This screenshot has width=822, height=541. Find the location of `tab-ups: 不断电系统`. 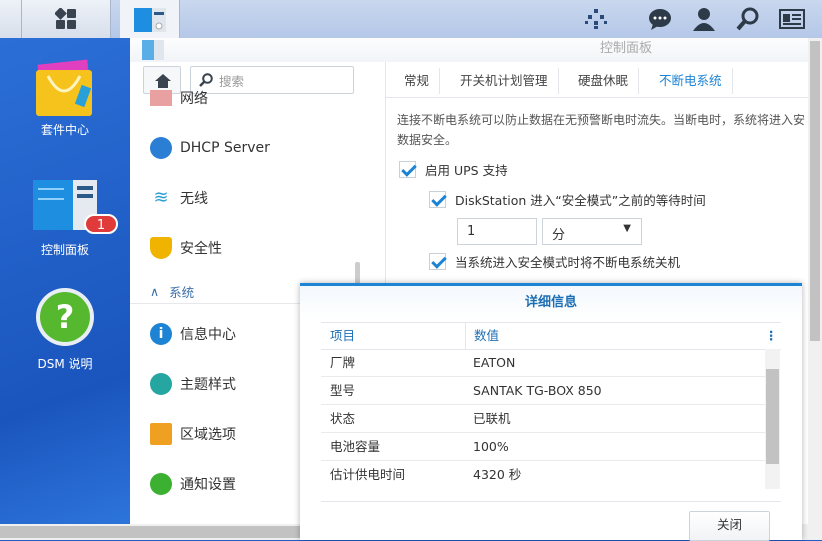

tab-ups: 不断电系统 is located at coordinates (691, 81).